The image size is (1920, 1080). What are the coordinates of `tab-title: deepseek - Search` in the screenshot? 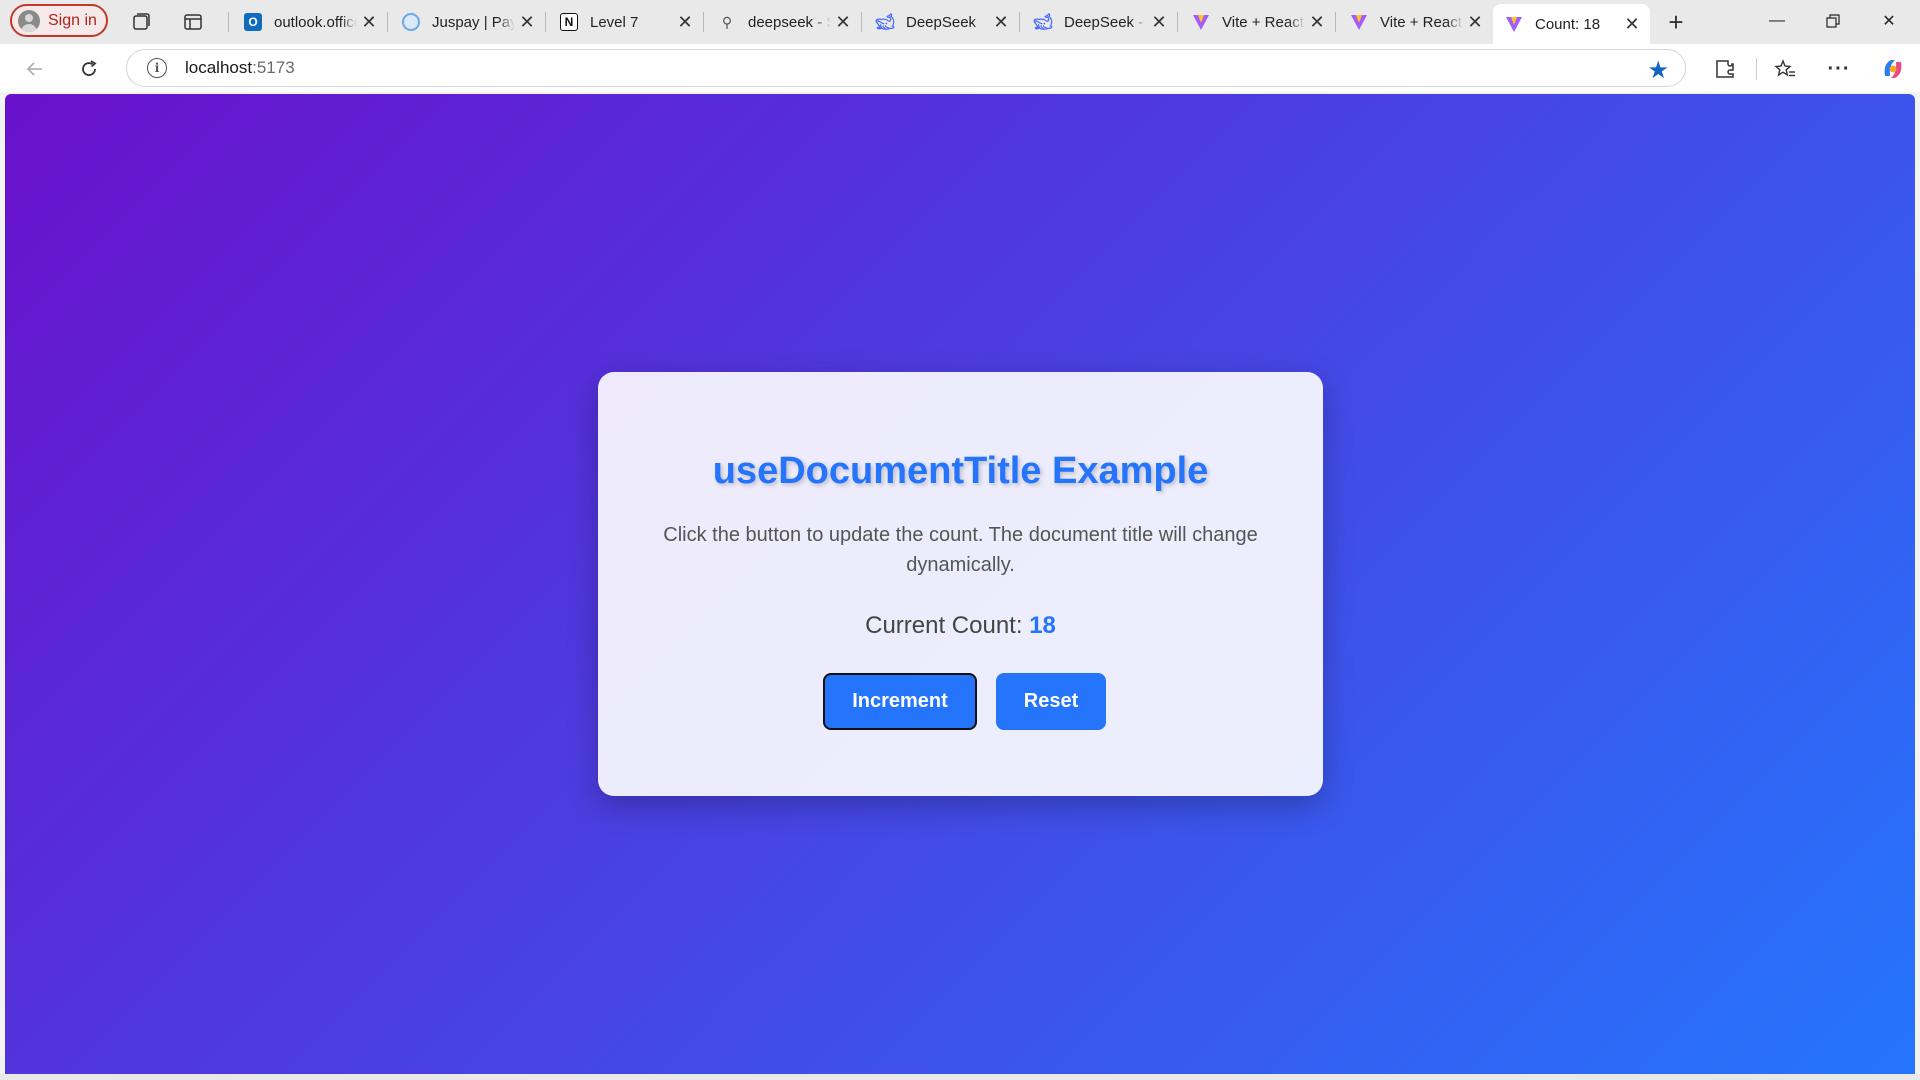 It's located at (789, 22).